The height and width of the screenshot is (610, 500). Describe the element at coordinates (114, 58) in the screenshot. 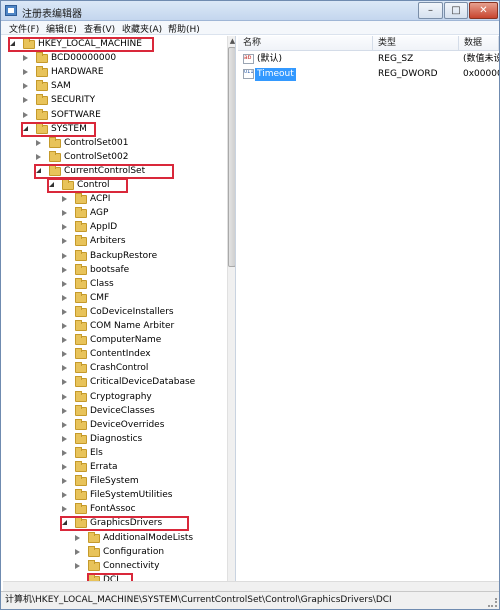

I see `tree-node: BCD00000000` at that location.